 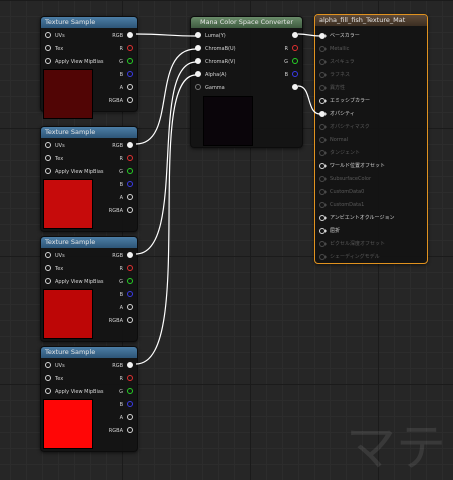 What do you see at coordinates (211, 75) in the screenshot?
I see `input-alpha: Alpha(A)` at bounding box center [211, 75].